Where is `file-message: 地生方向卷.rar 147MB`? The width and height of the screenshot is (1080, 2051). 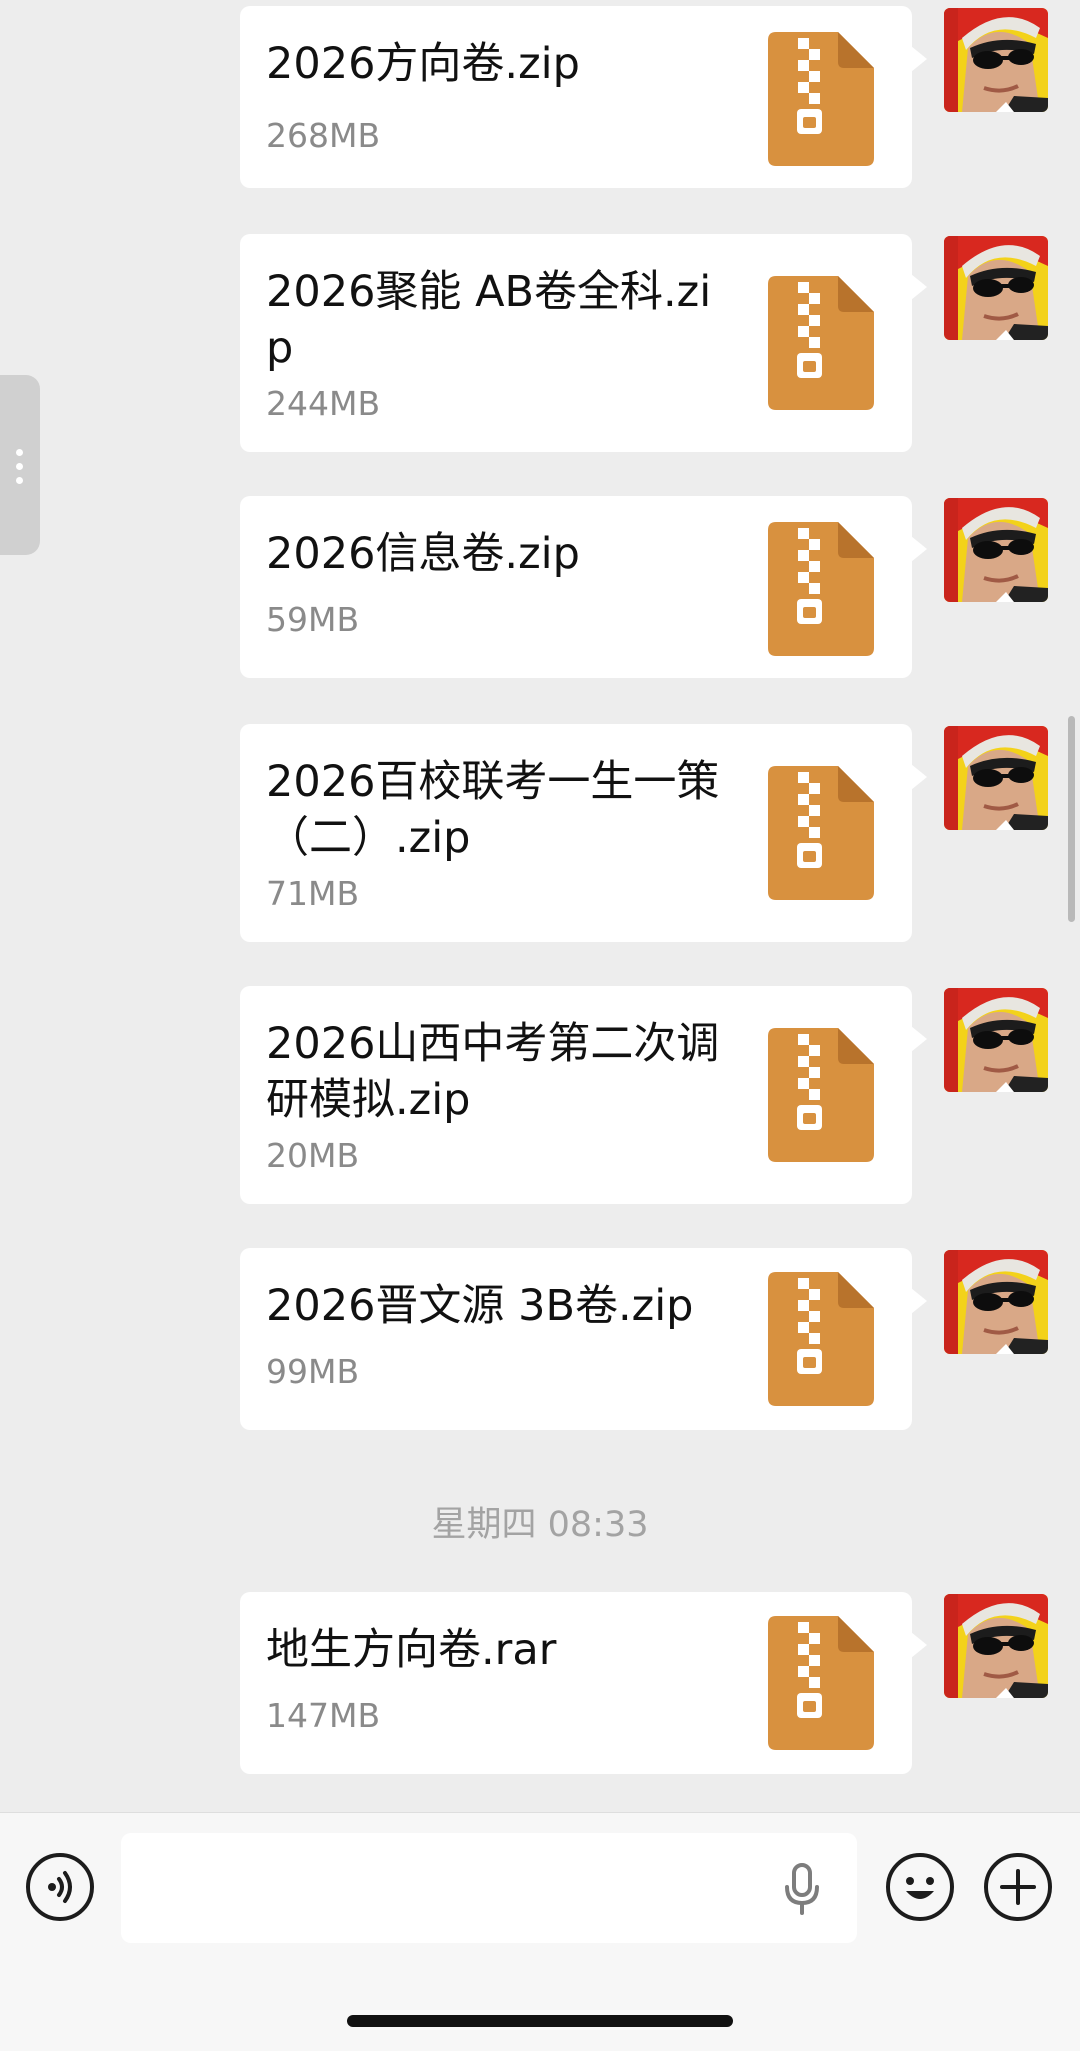 file-message: 地生方向卷.rar 147MB is located at coordinates (583, 1683).